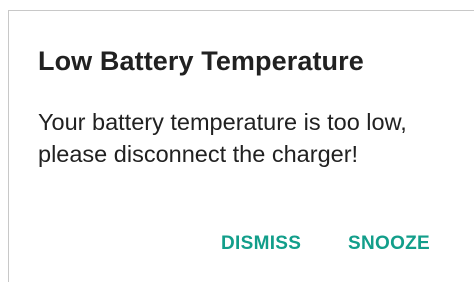  I want to click on dismiss-button: DISMISS, so click(261, 244).